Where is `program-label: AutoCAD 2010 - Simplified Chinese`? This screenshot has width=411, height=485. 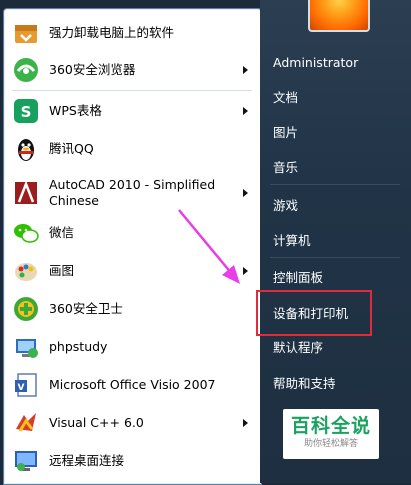 program-label: AutoCAD 2010 - Simplified Chinese is located at coordinates (132, 192).